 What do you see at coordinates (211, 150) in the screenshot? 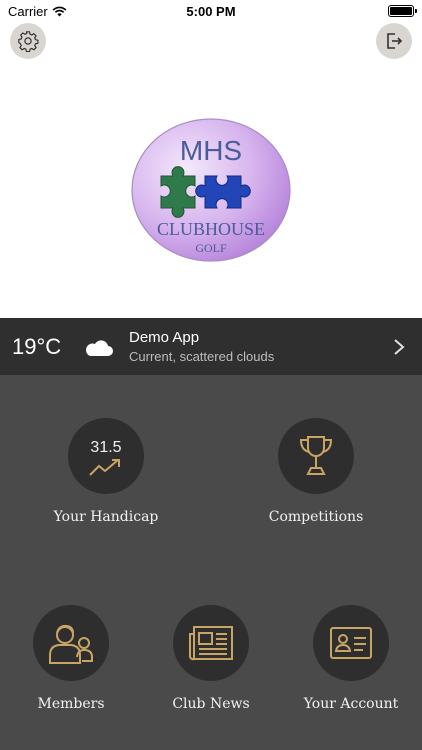
I see `logo-line1: MHS` at bounding box center [211, 150].